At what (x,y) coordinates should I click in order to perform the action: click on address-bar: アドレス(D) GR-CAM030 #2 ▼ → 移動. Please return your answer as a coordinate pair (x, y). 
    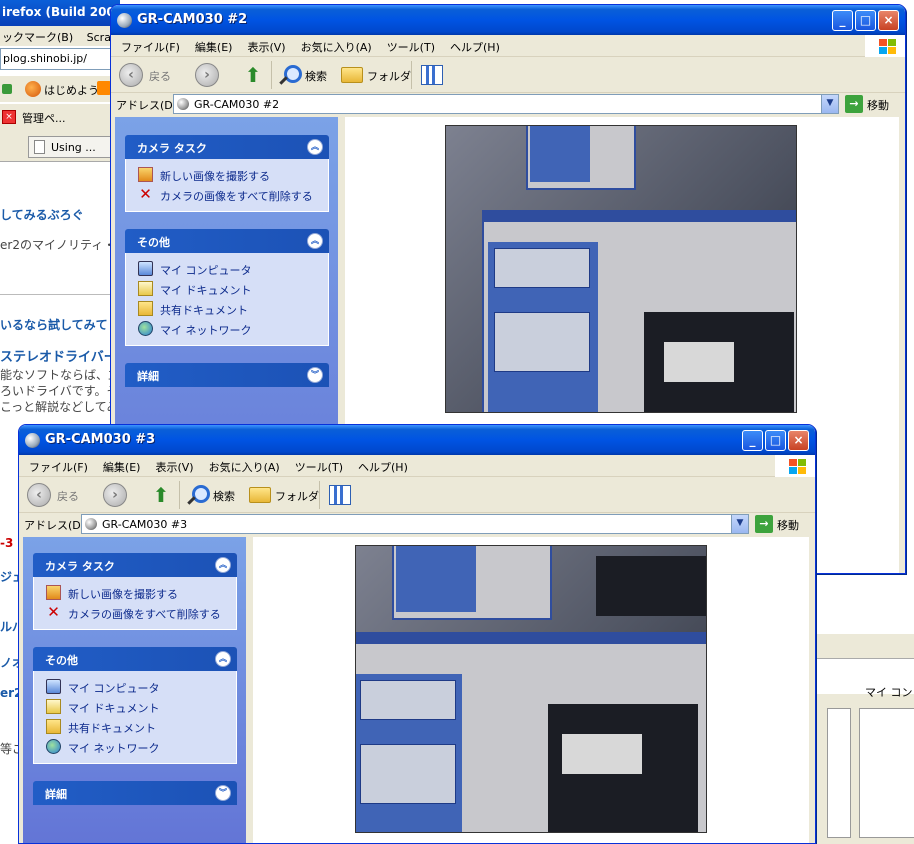
    Looking at the image, I should click on (508, 104).